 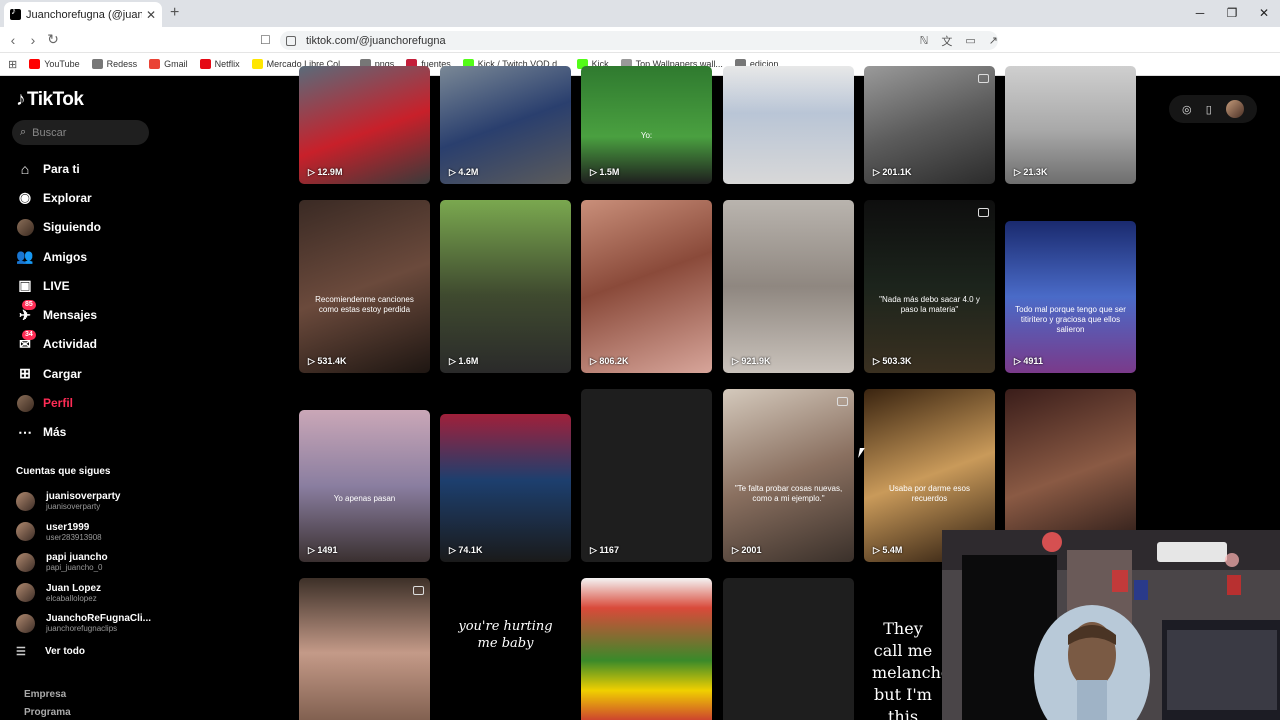 What do you see at coordinates (174, 13) in the screenshot?
I see `new-tab-icon: +` at bounding box center [174, 13].